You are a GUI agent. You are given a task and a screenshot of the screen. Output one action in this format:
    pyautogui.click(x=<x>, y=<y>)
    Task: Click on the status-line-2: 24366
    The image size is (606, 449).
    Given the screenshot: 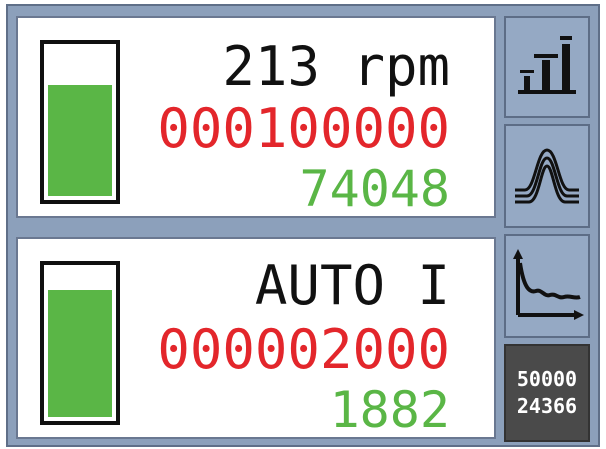 What is the action you would take?
    pyautogui.click(x=547, y=406)
    